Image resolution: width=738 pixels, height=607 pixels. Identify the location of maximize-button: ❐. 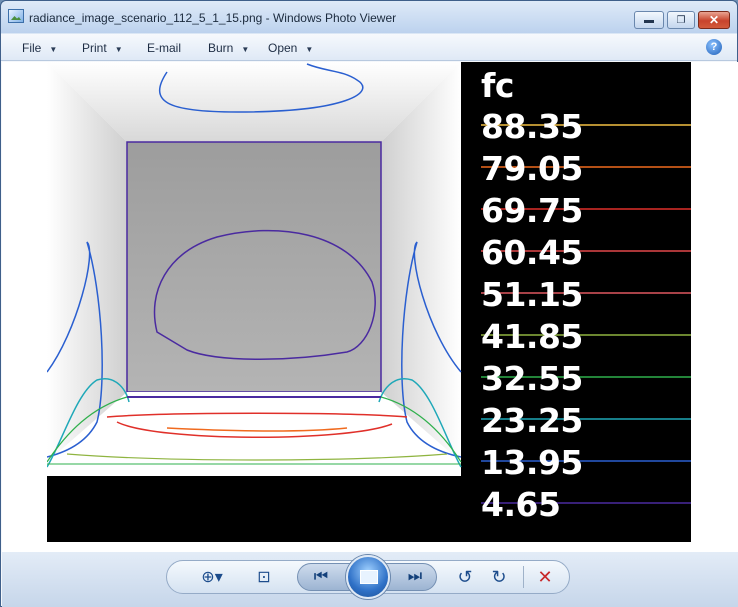
(681, 20).